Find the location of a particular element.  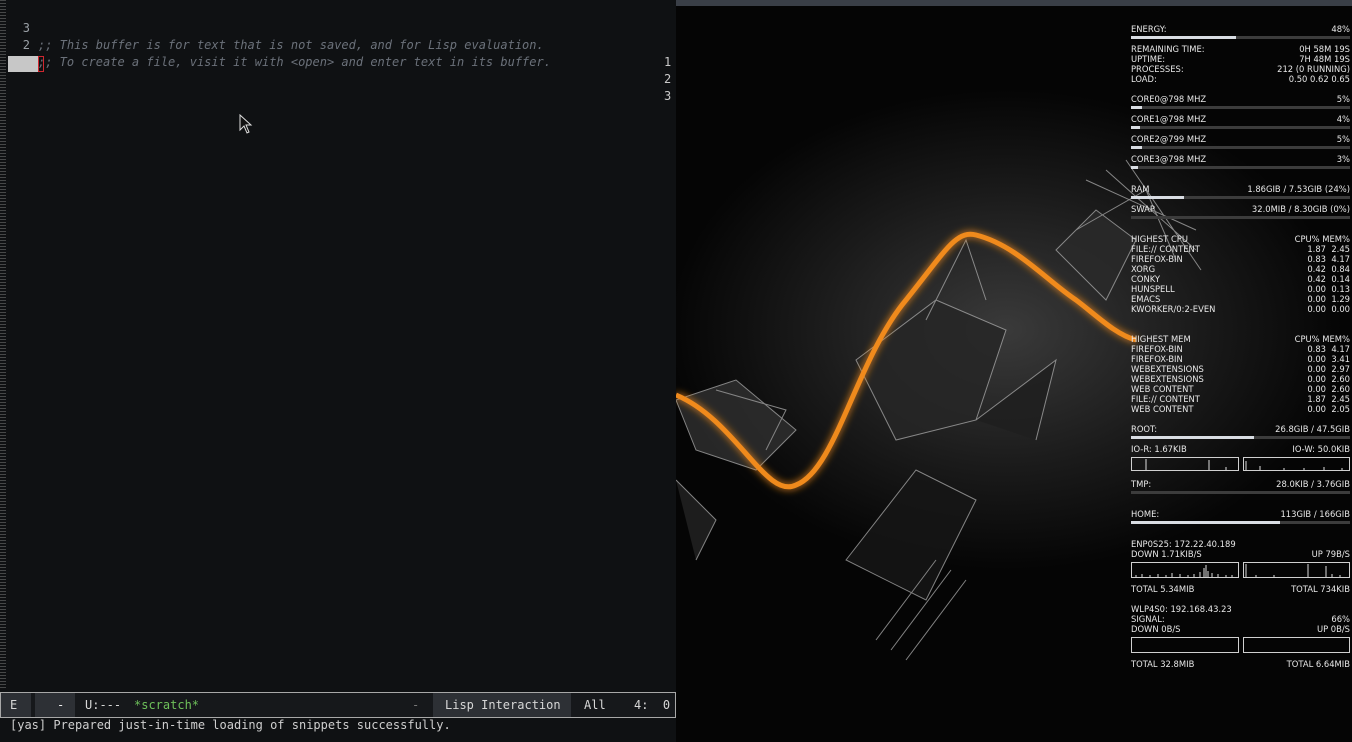

core-value: 3% is located at coordinates (1343, 159).